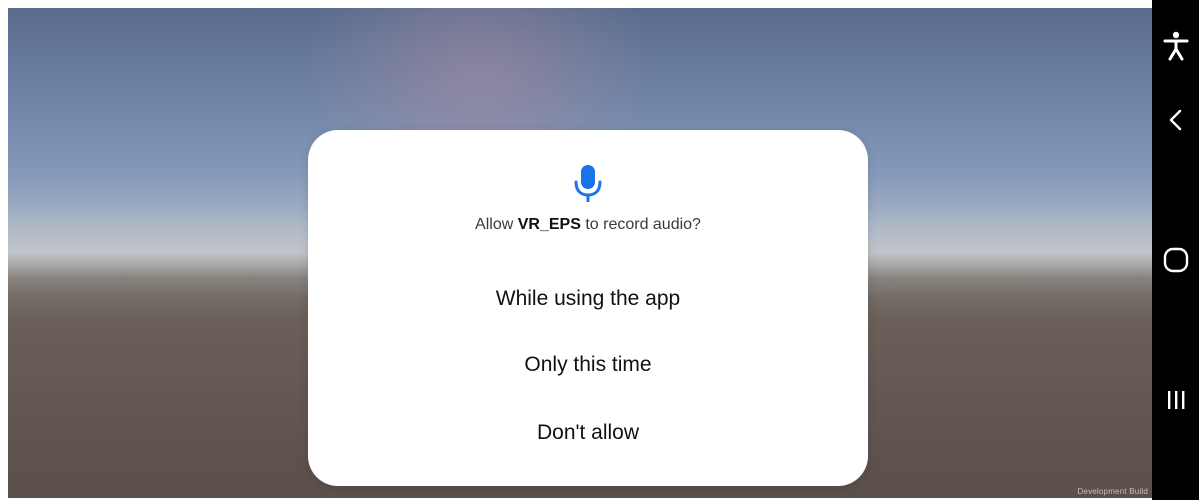 The width and height of the screenshot is (1199, 500). I want to click on accessibility-icon, so click(1175, 46).